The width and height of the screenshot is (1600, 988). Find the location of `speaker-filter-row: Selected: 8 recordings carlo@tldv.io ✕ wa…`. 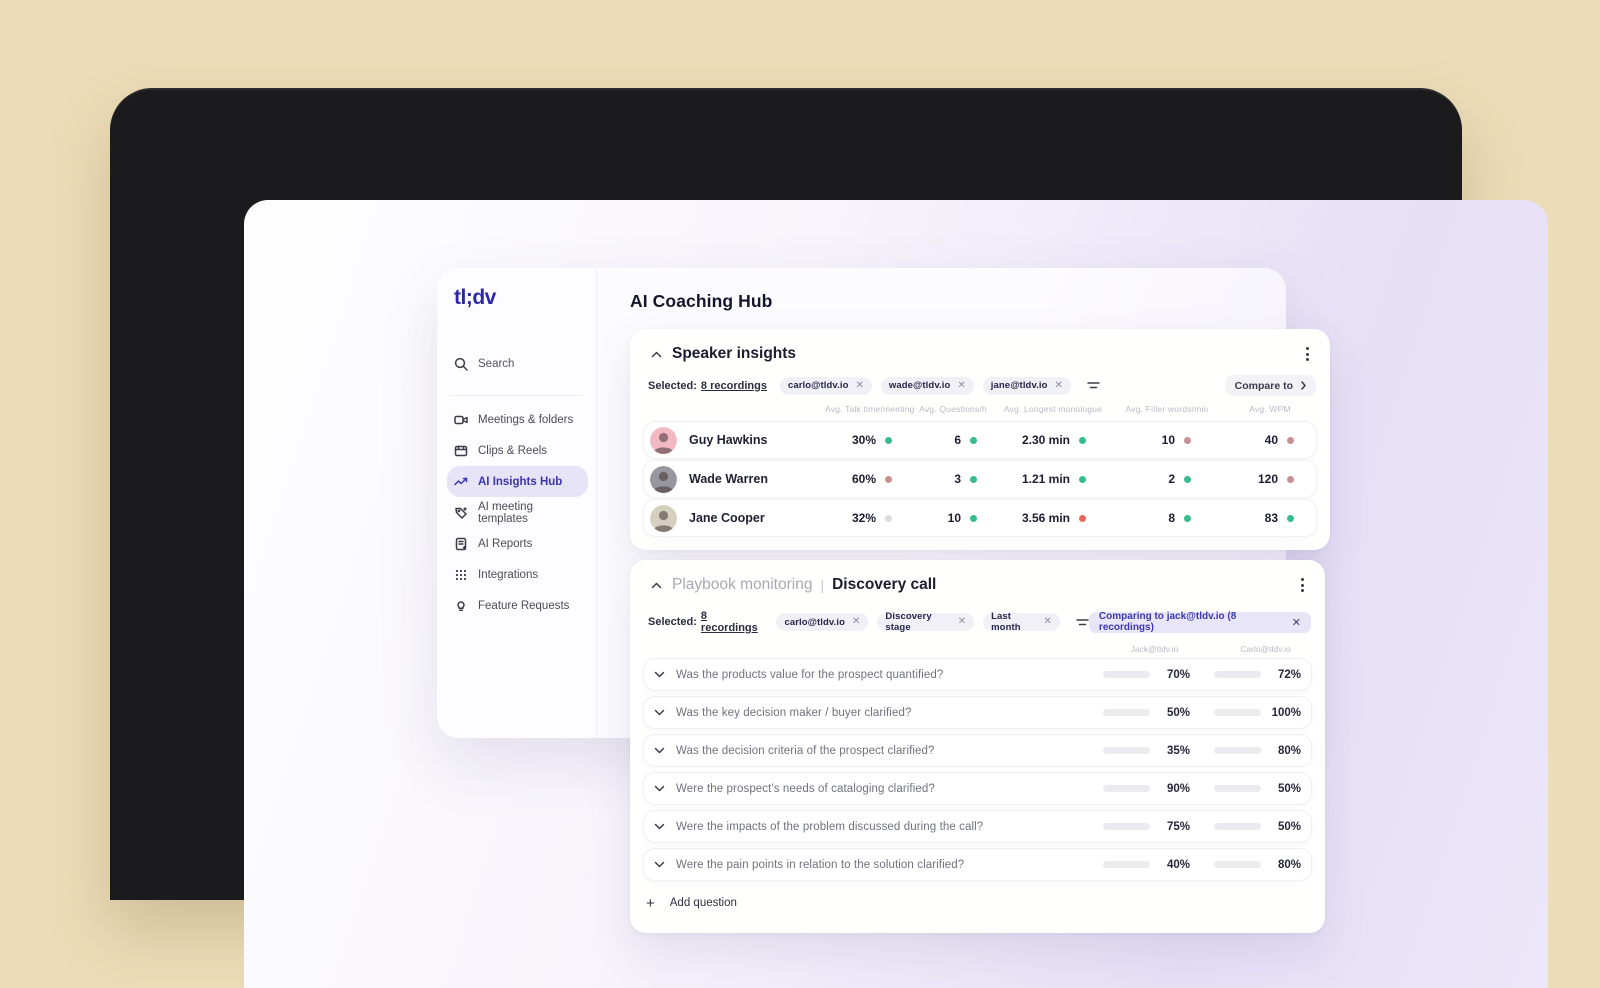

speaker-filter-row: Selected: 8 recordings carlo@tldv.io ✕ wa… is located at coordinates (982, 385).